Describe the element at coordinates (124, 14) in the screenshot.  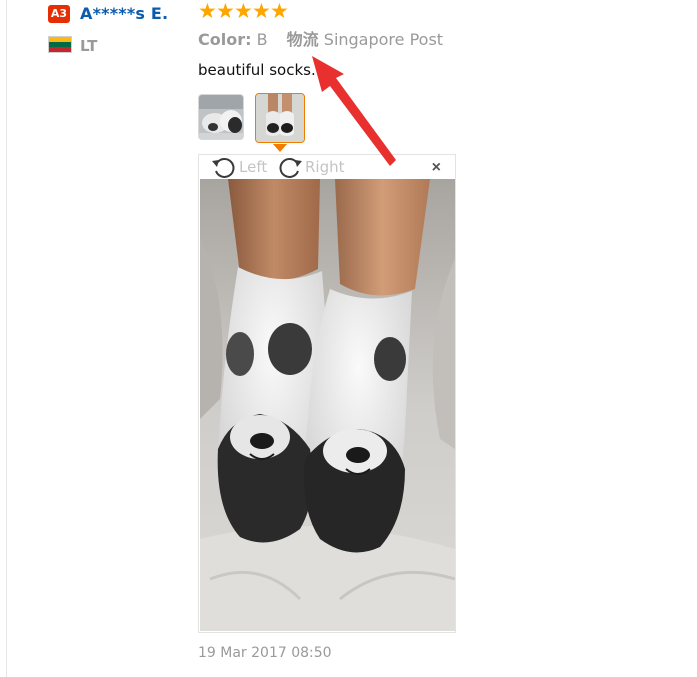
I see `reviewer-name: A*****s E.` at that location.